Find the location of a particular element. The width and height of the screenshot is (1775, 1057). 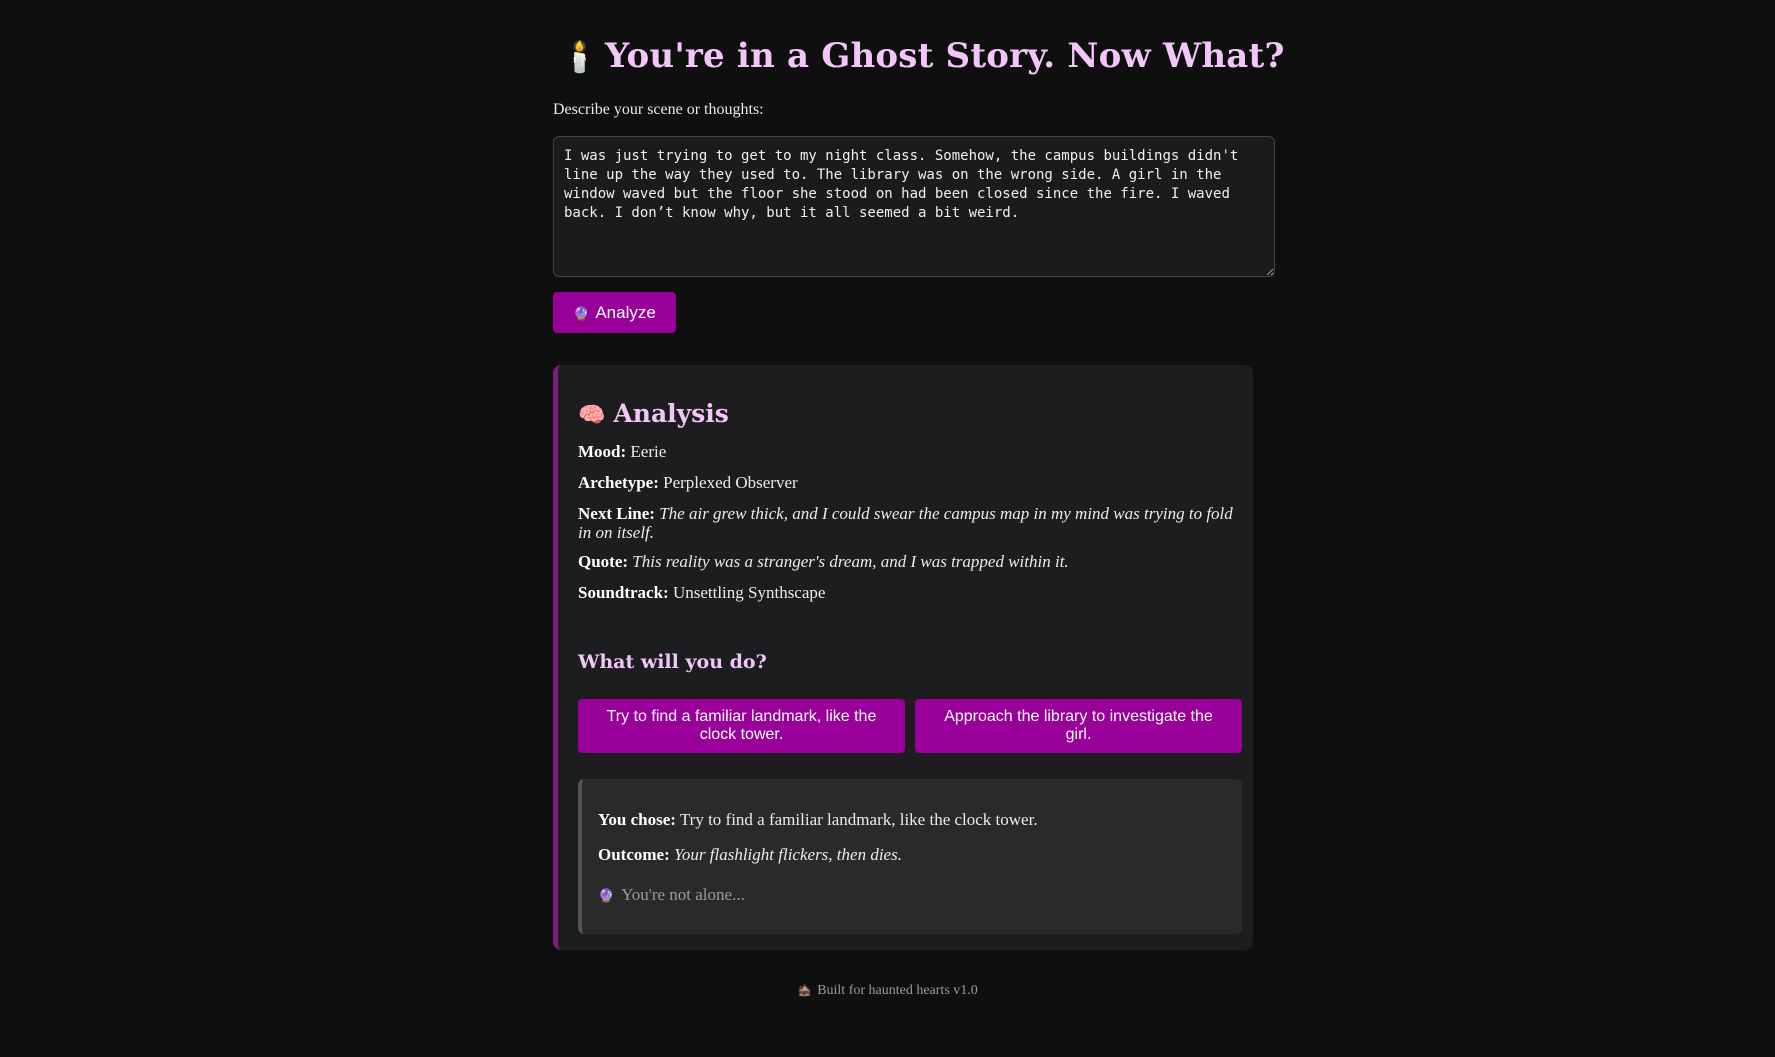

you-chose-label: You chose: is located at coordinates (637, 819).